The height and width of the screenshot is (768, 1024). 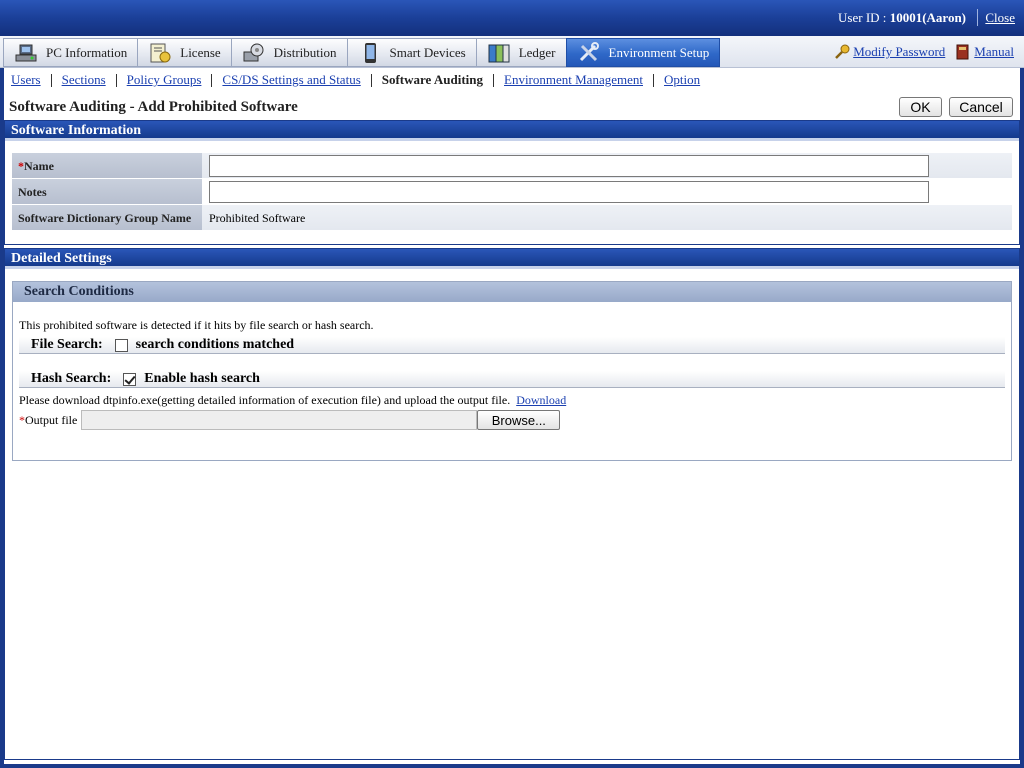 What do you see at coordinates (67, 344) in the screenshot?
I see `file-search-label: File Search:` at bounding box center [67, 344].